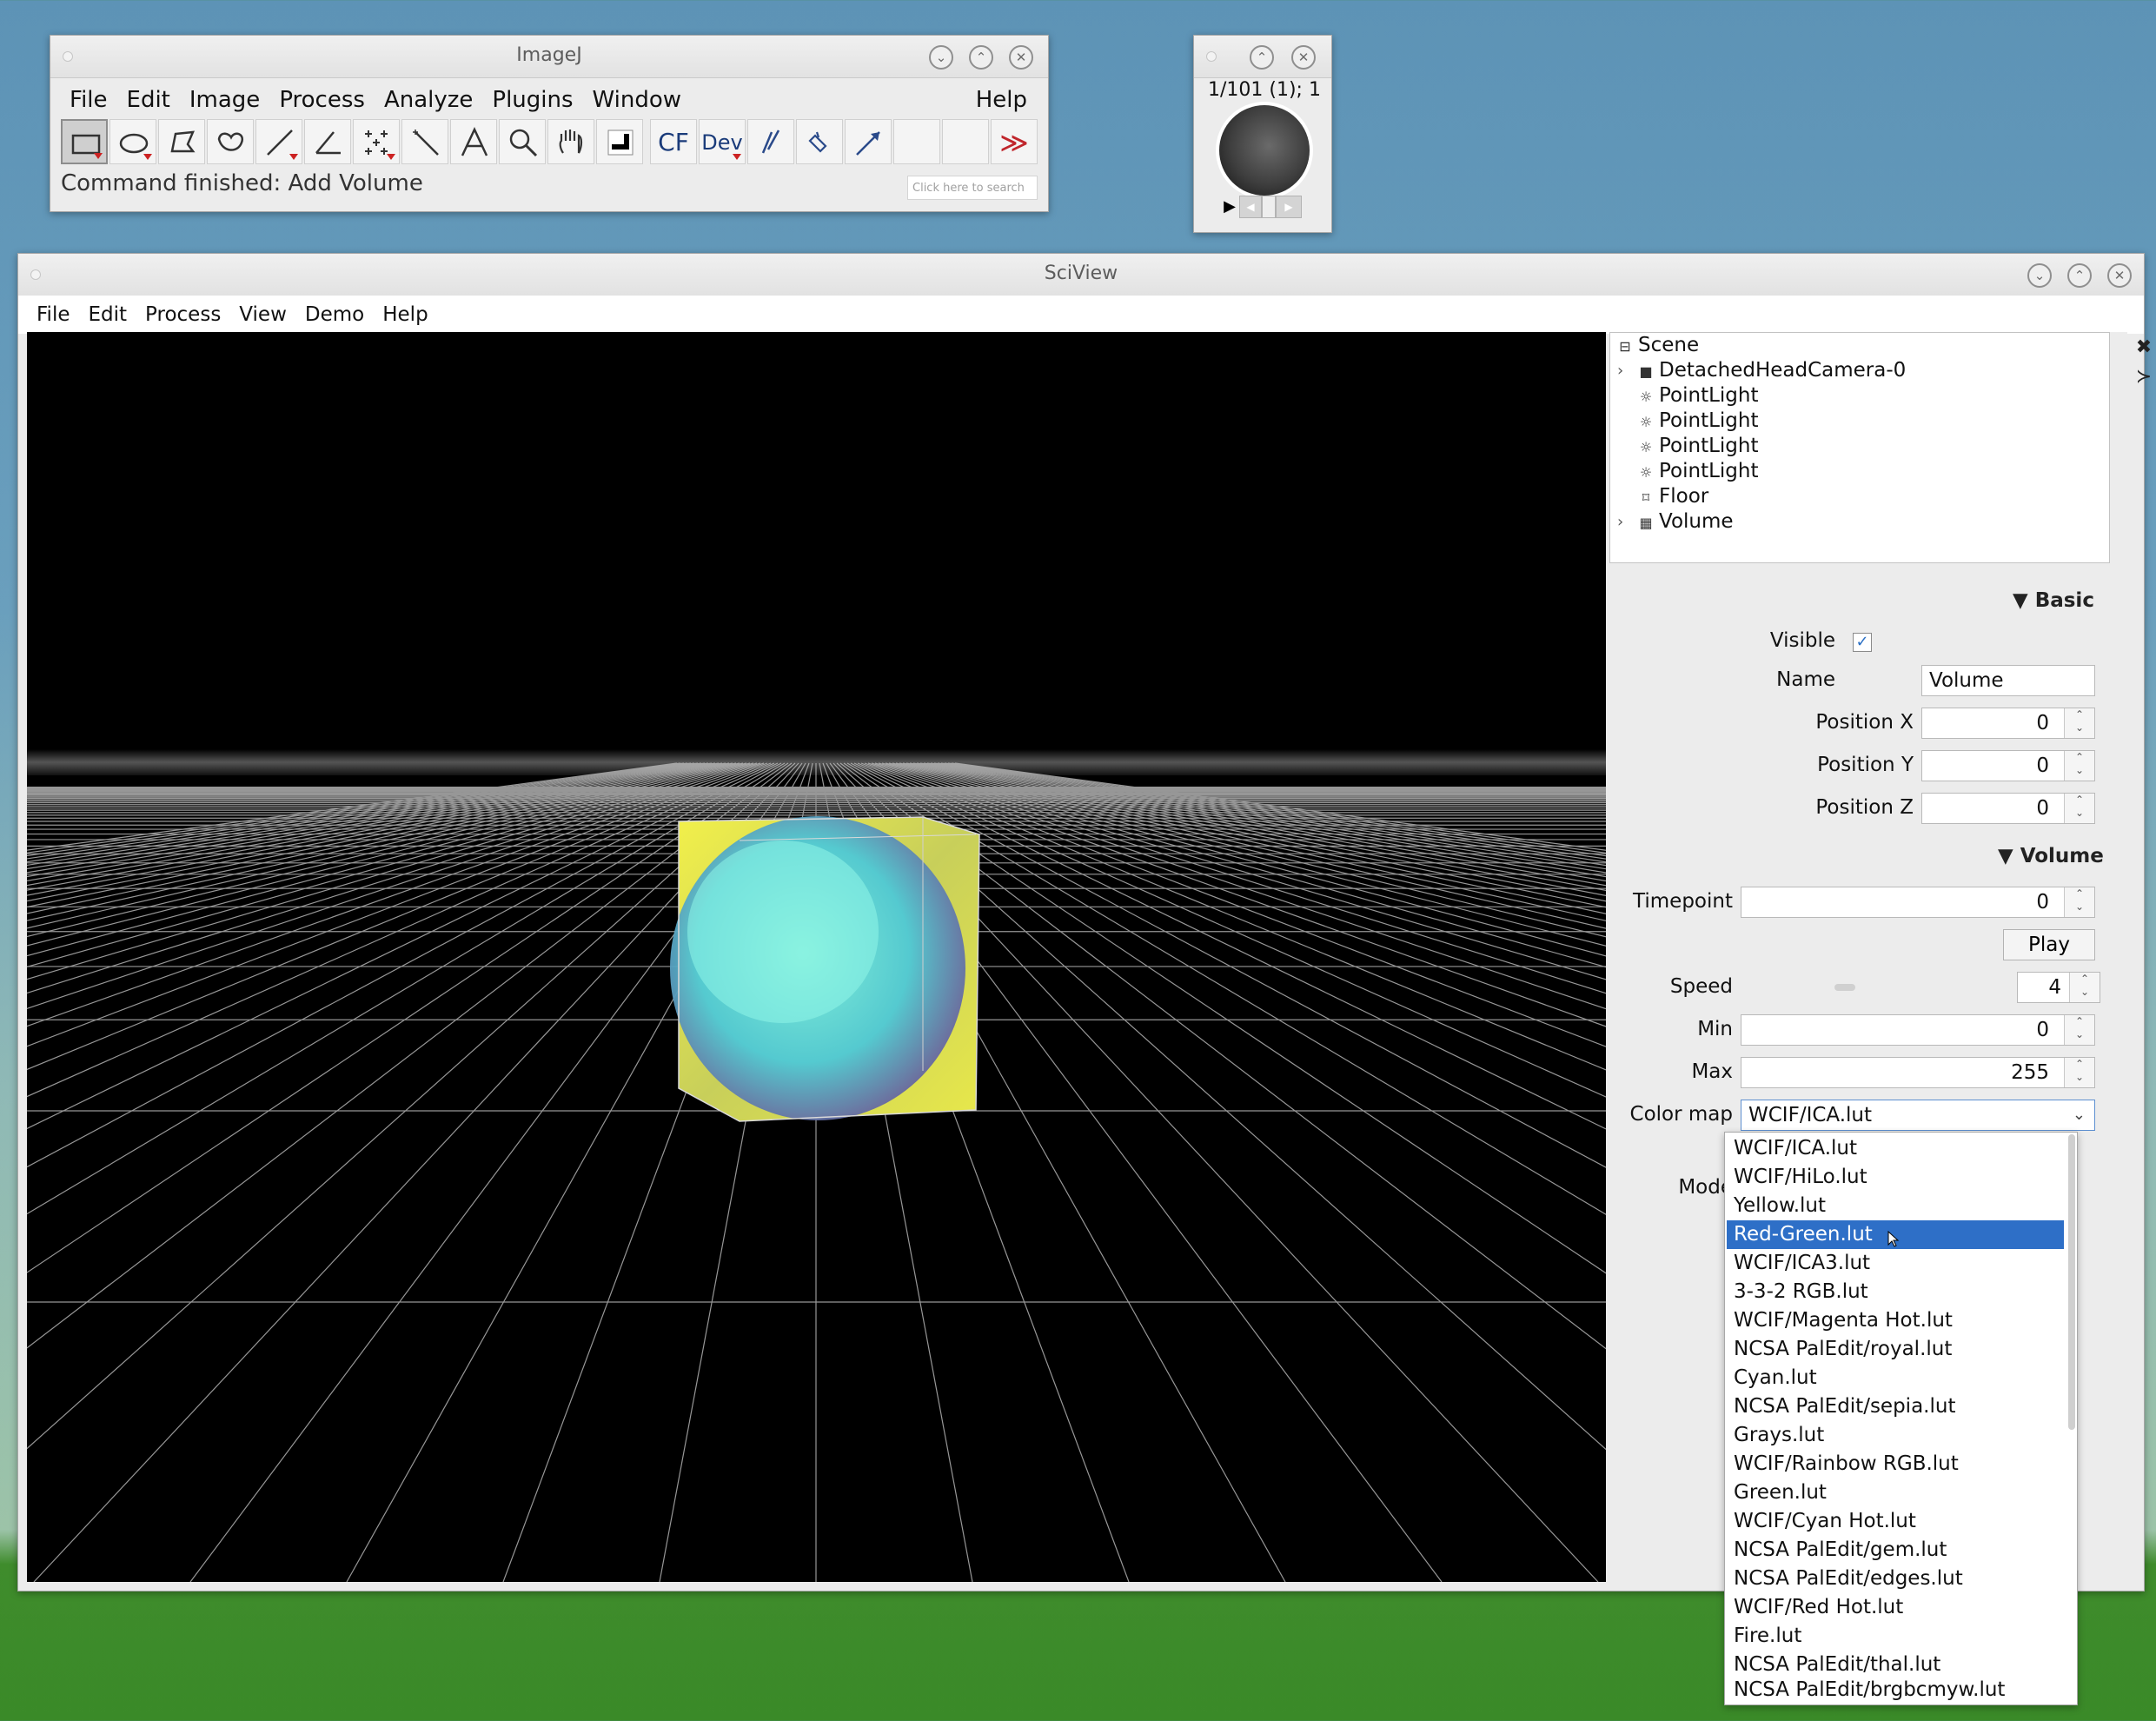 Image resolution: width=2156 pixels, height=1721 pixels. What do you see at coordinates (1895, 1349) in the screenshot?
I see `colormap-option: NCSA PalEdit/royal.lut` at bounding box center [1895, 1349].